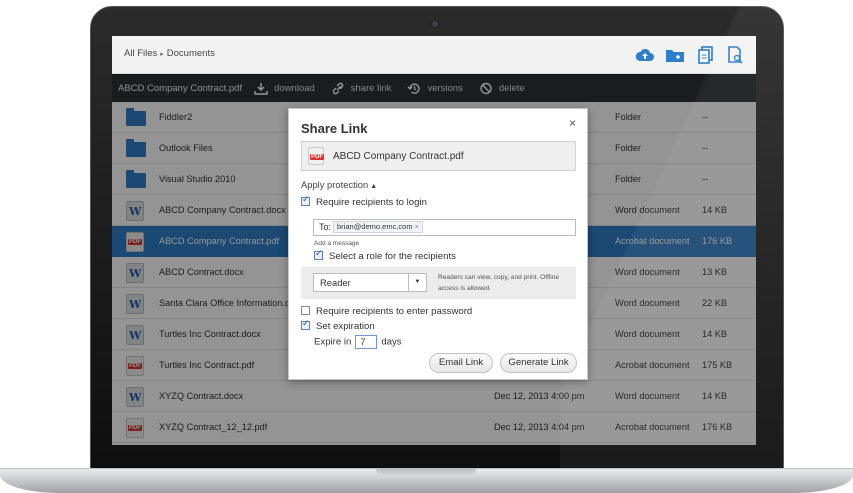 Image resolution: width=853 pixels, height=493 pixels. What do you see at coordinates (305, 200) in the screenshot?
I see `require-login-checkbox` at bounding box center [305, 200].